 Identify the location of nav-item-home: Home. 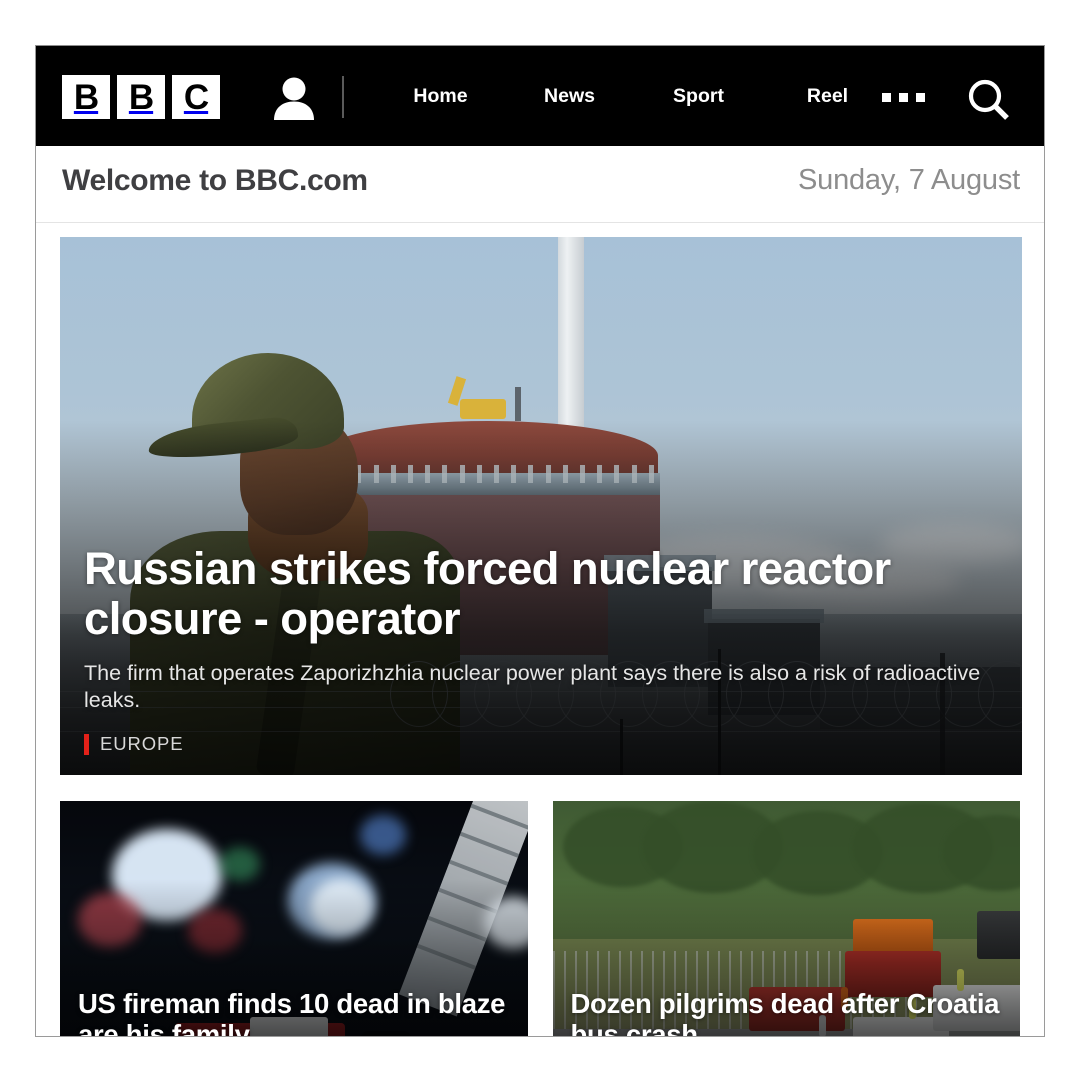
(440, 96).